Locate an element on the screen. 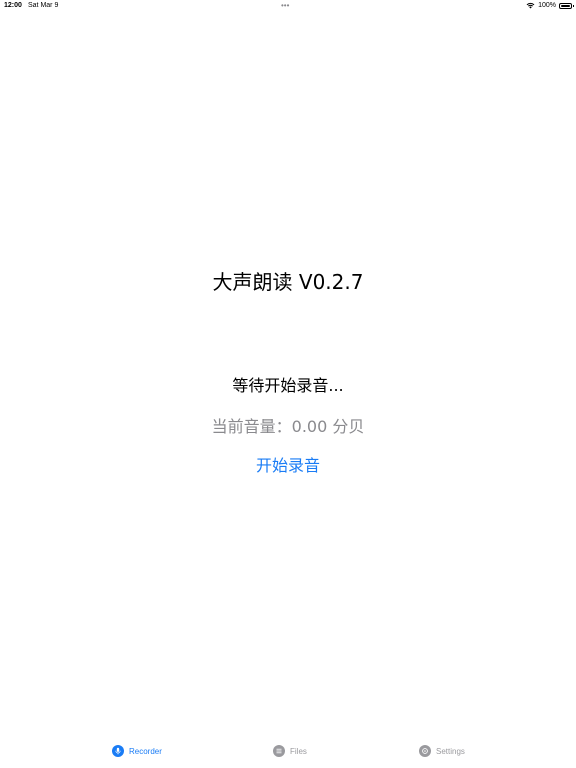  status-right: 100% is located at coordinates (550, 5).